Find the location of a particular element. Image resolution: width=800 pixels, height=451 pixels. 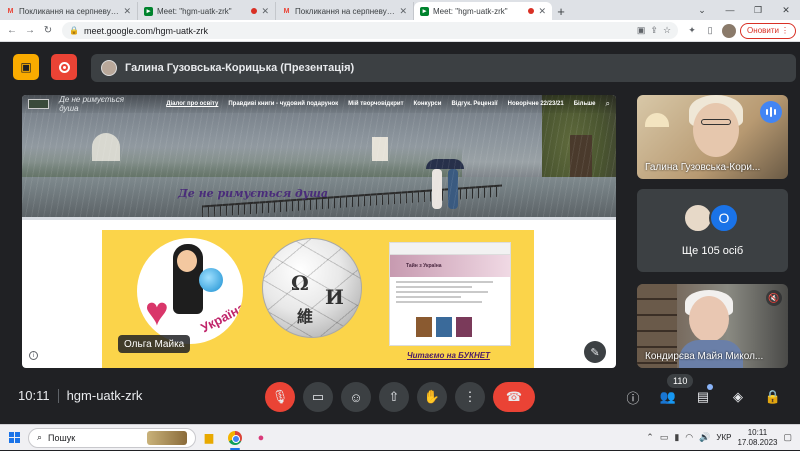

wiki-letter: 維 is located at coordinates (305, 316).